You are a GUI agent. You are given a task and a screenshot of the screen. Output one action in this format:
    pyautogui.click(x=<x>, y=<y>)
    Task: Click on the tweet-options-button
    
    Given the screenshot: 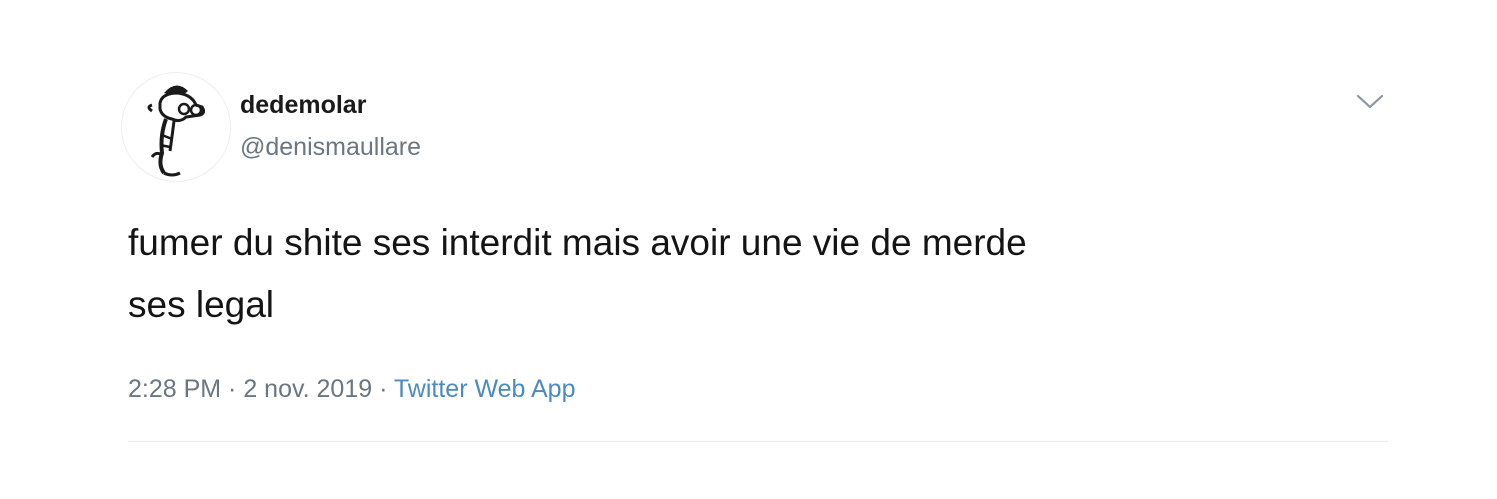 What is the action you would take?
    pyautogui.click(x=1370, y=101)
    